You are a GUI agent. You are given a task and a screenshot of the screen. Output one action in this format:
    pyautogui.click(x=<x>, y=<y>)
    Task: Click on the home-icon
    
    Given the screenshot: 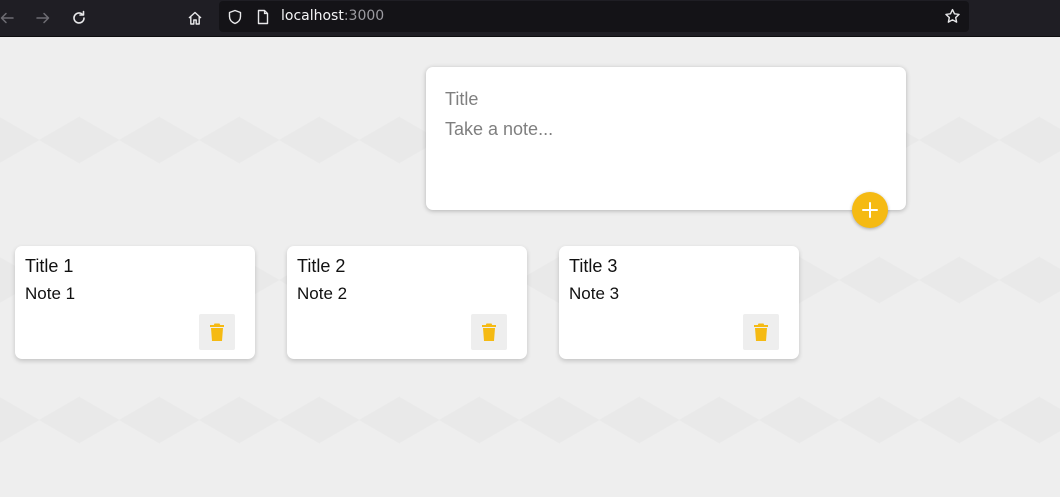 What is the action you would take?
    pyautogui.click(x=195, y=18)
    